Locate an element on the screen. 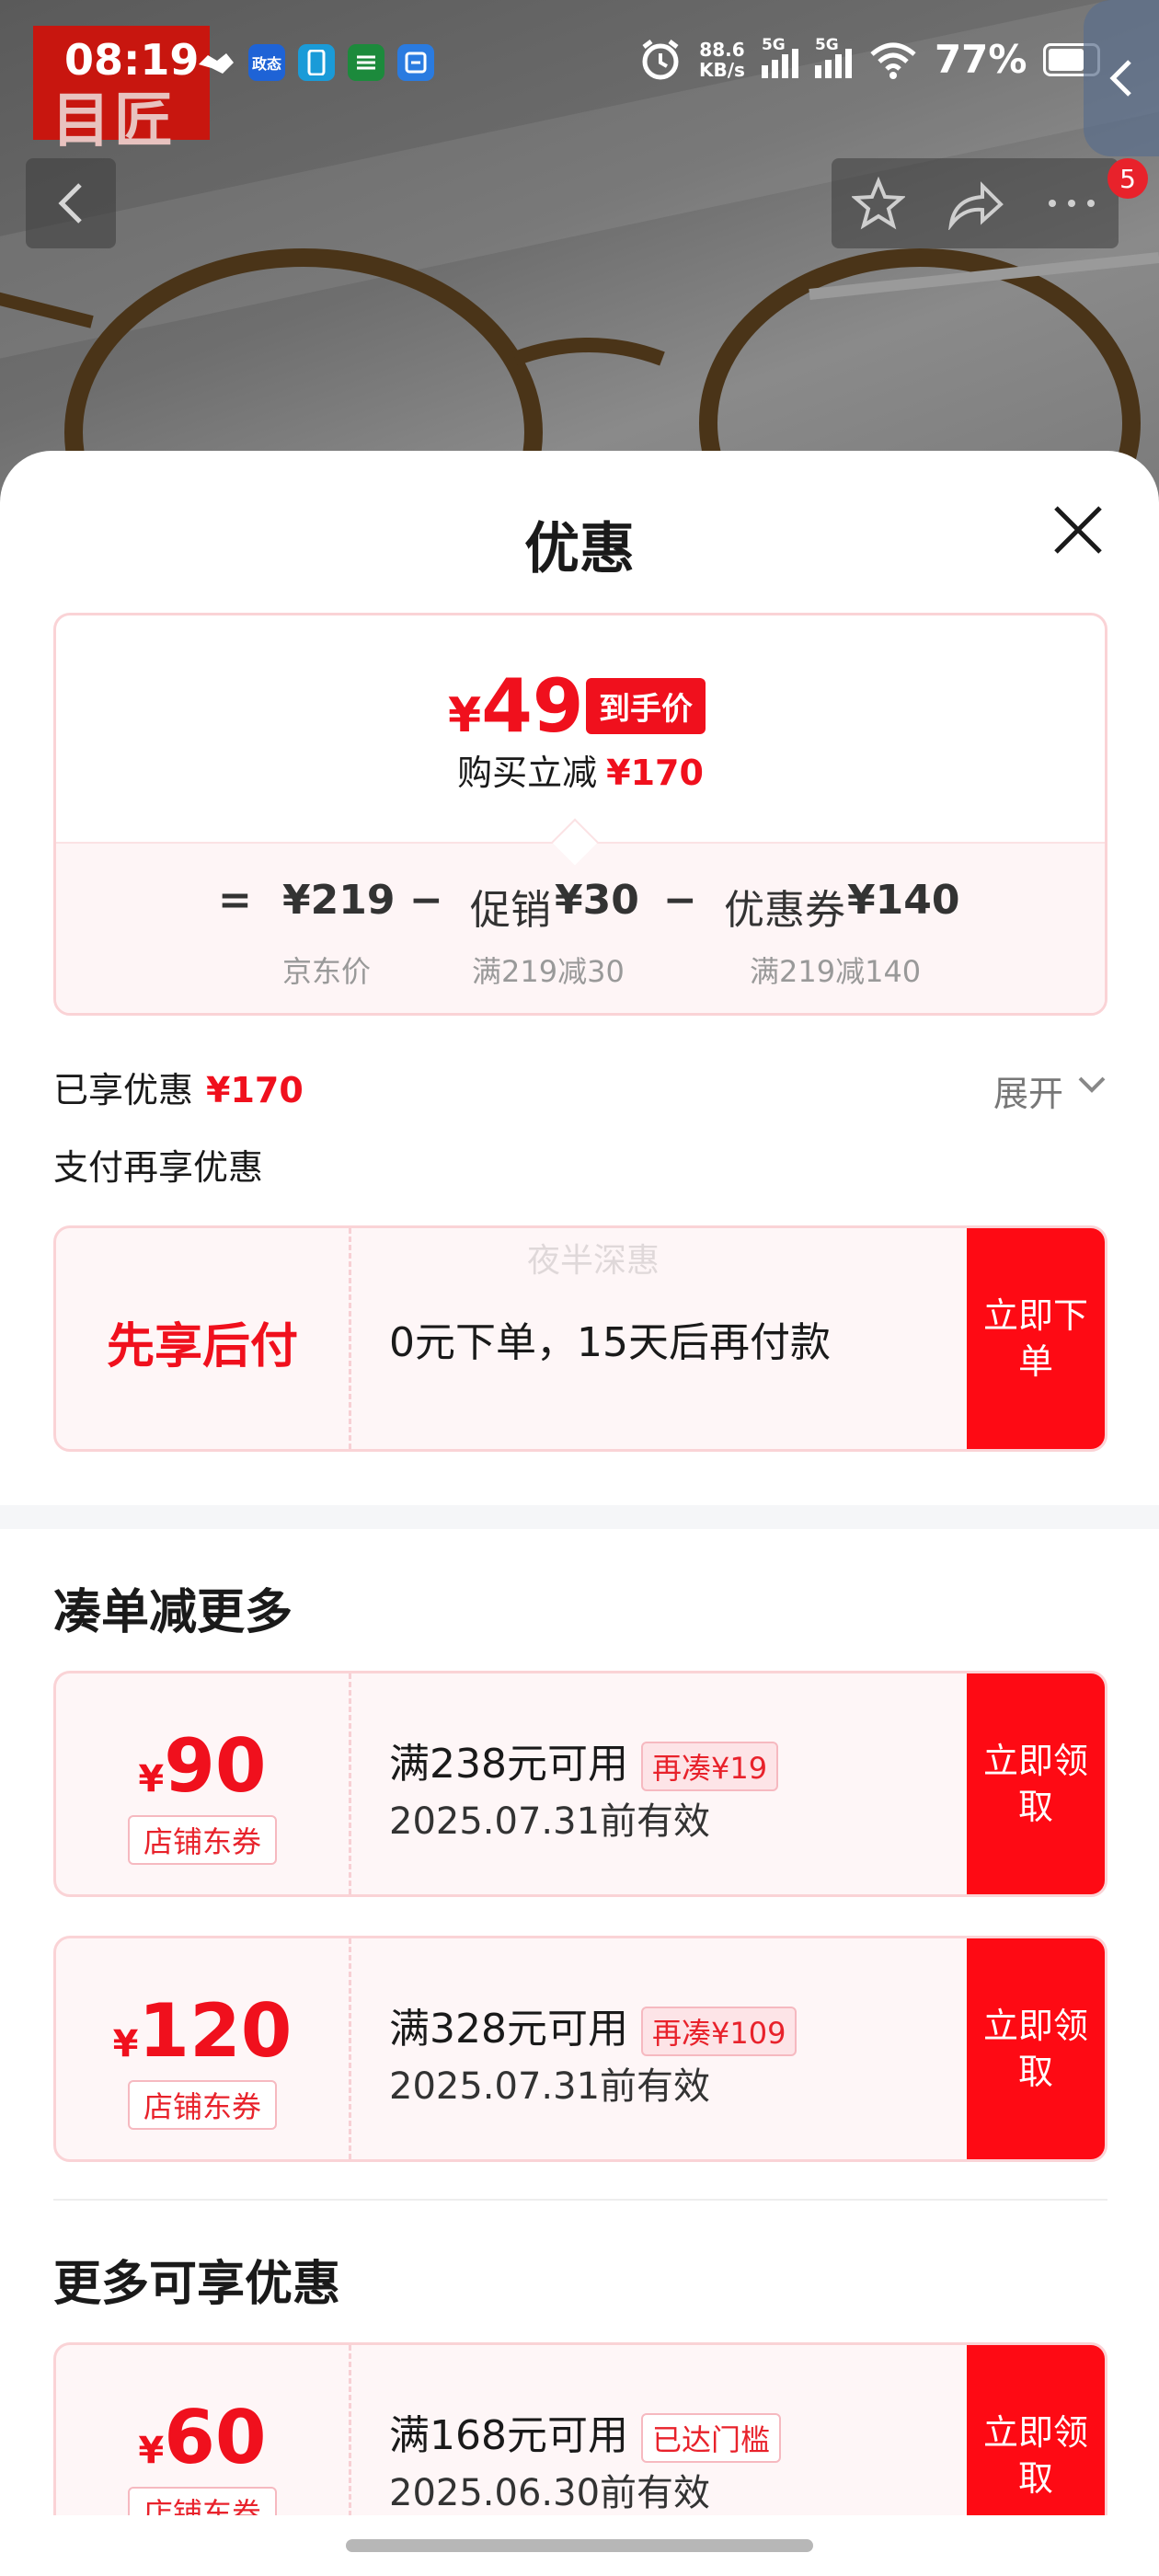 The width and height of the screenshot is (1159, 2576). coupon-value: ¥90 is located at coordinates (202, 1766).